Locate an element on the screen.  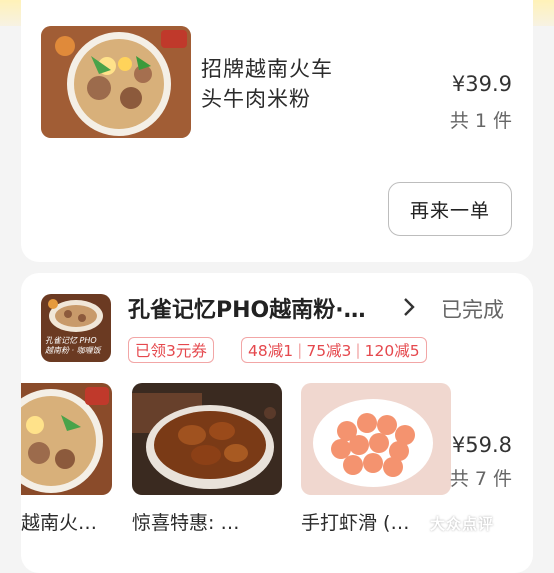
order-quantity: 共 7 件 is located at coordinates (480, 479).